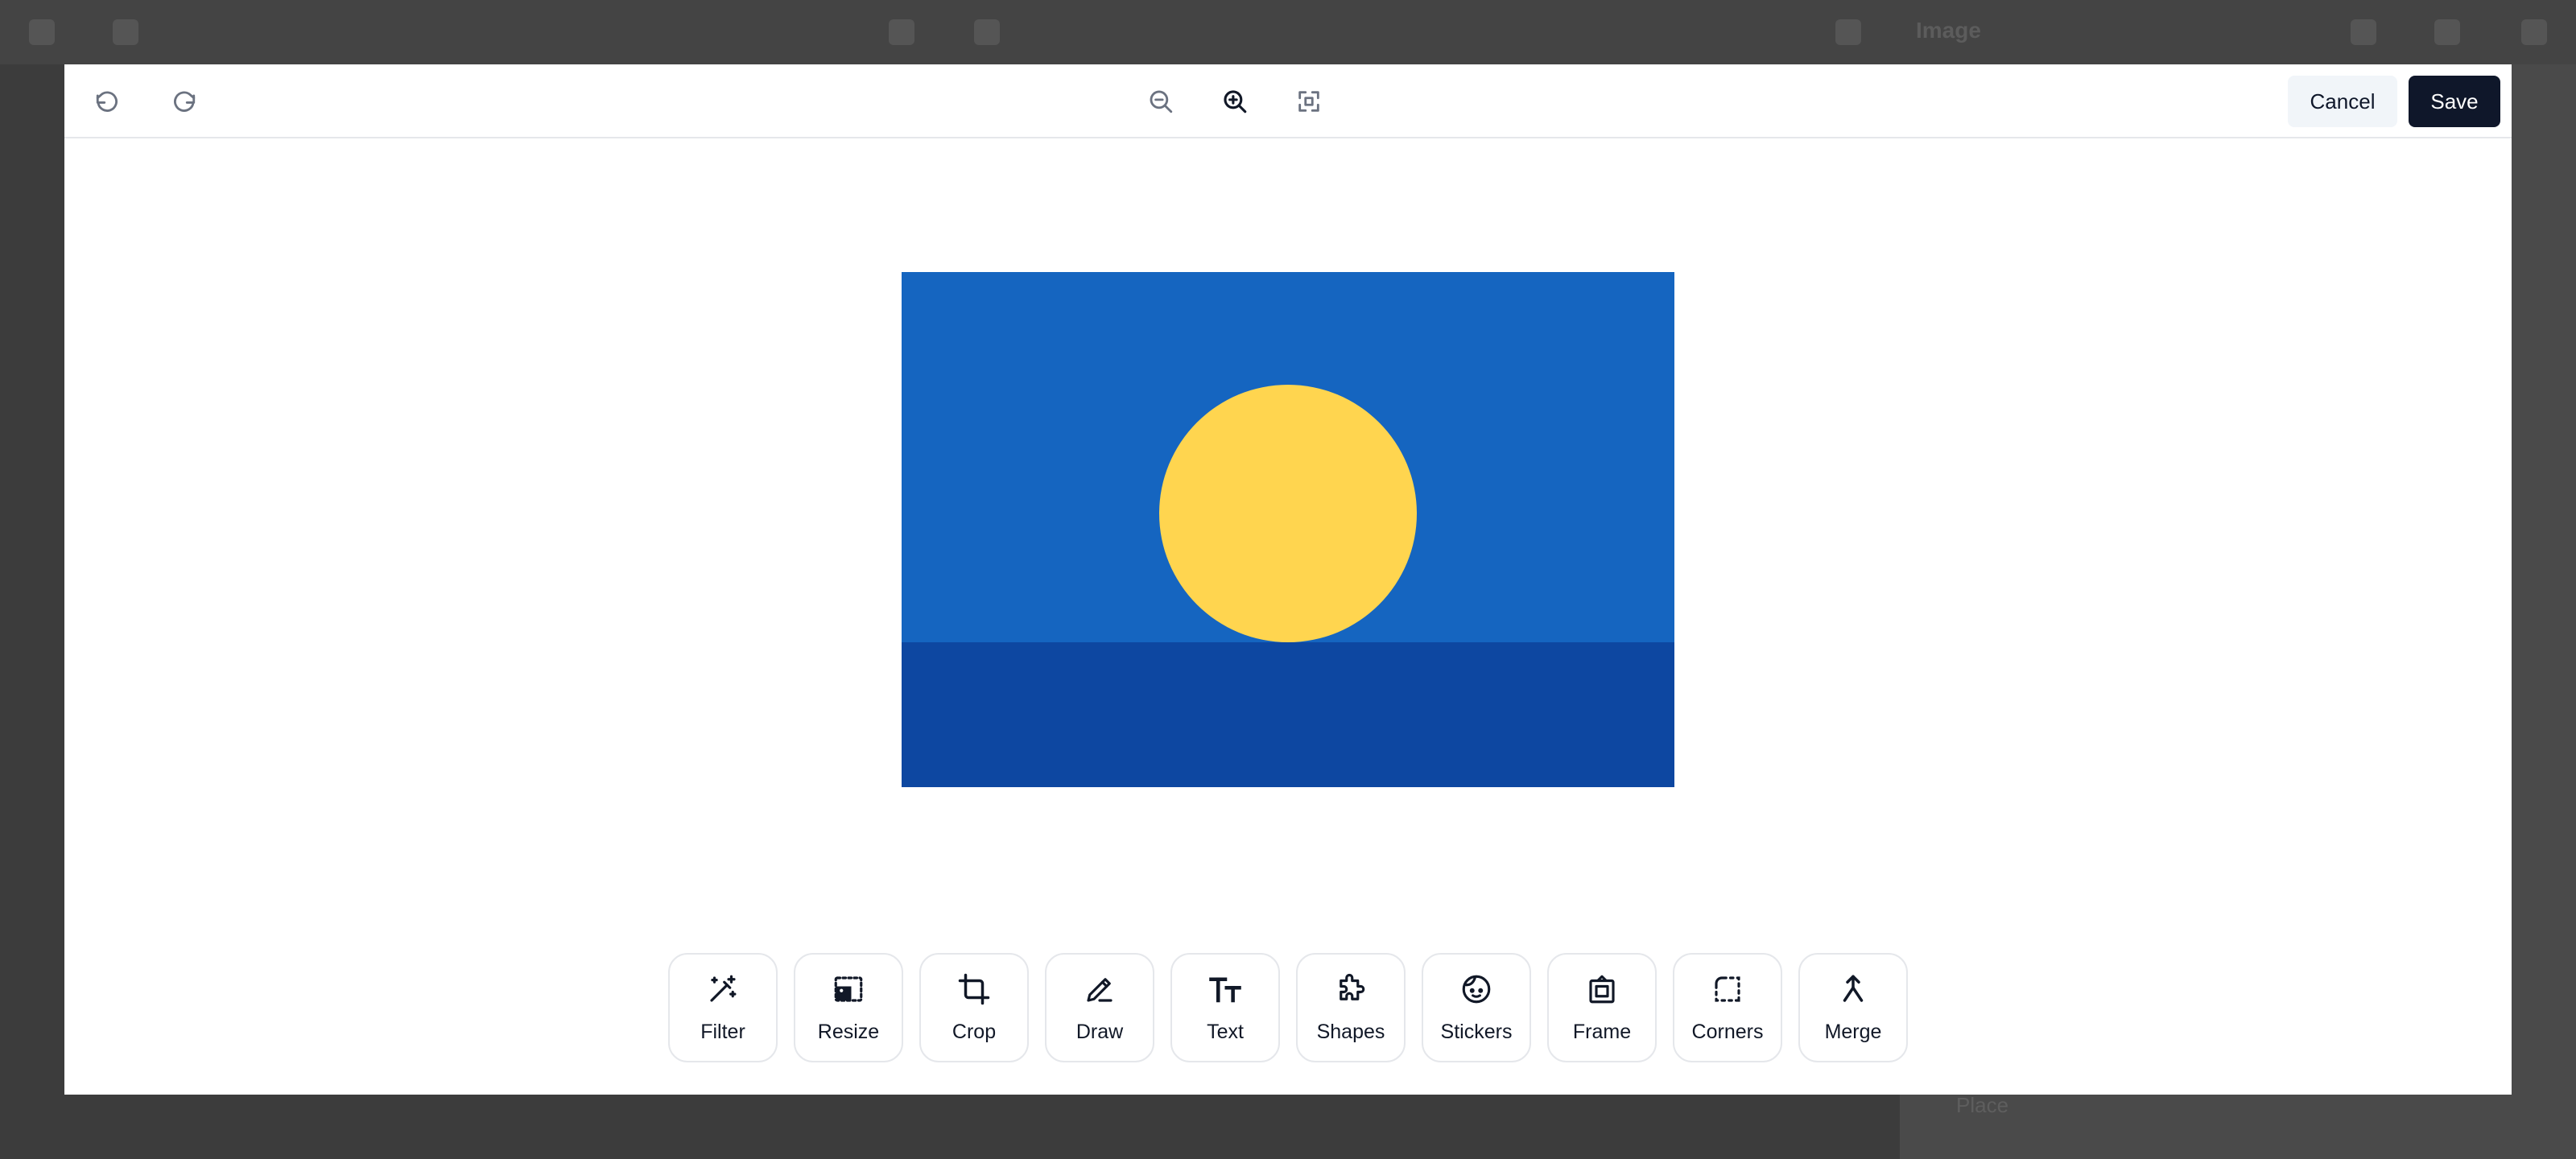  What do you see at coordinates (1225, 1007) in the screenshot?
I see `tool-text: Text` at bounding box center [1225, 1007].